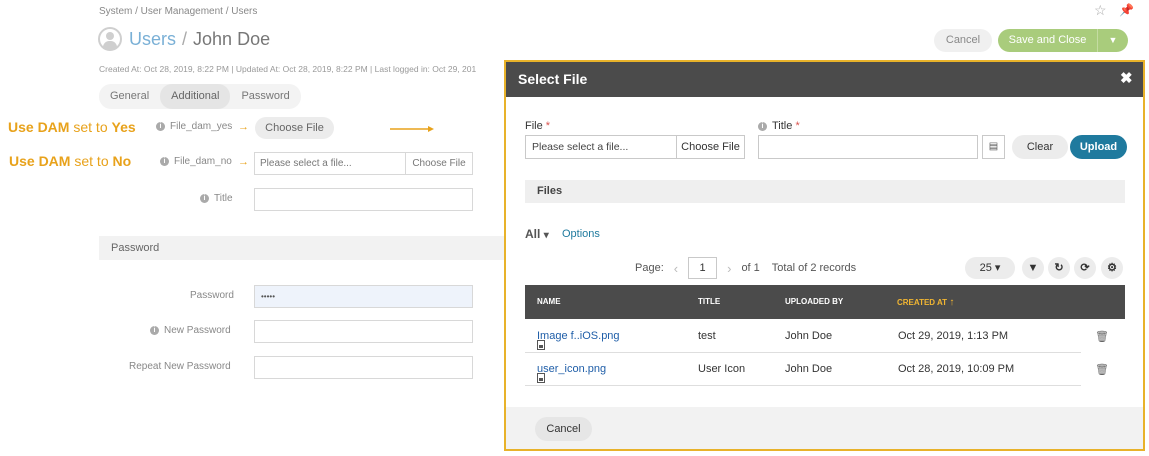 This screenshot has height=456, width=1149. Describe the element at coordinates (814, 301) in the screenshot. I see `column-uploaded-by: UPLOADED BY` at that location.